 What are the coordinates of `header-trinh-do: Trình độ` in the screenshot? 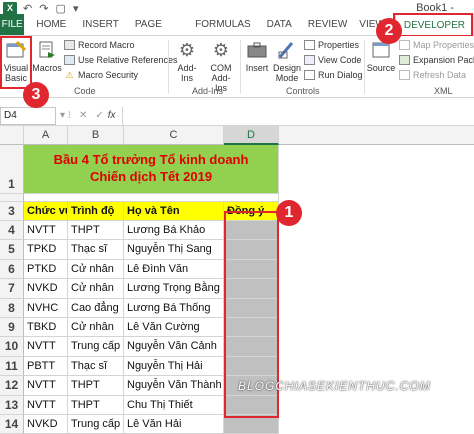 It's located at (96, 211).